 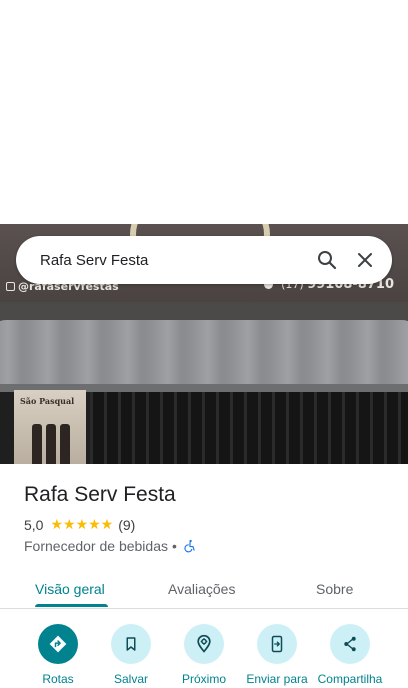 I want to click on place-tabs: Visão geral Avaliações Sobre, so click(x=204, y=589).